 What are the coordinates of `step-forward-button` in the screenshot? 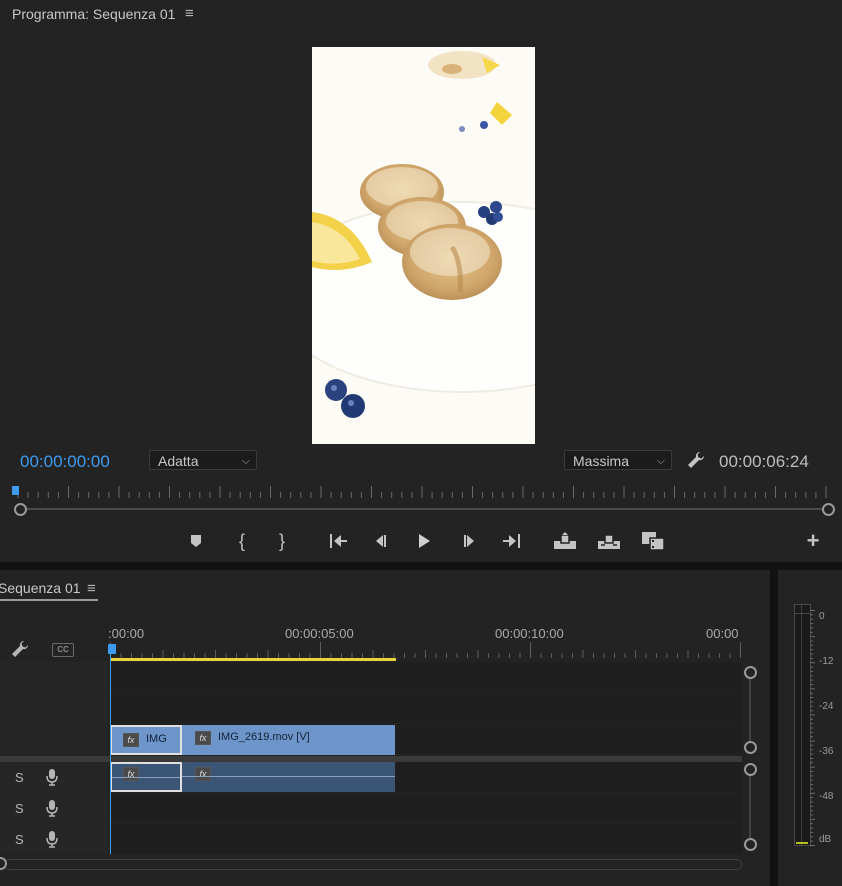 It's located at (469, 541).